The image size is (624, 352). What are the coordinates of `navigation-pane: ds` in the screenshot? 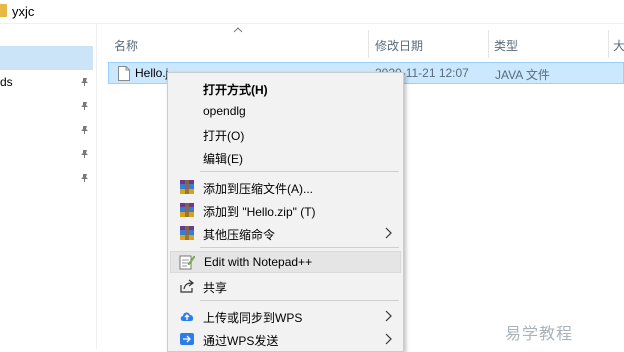 It's located at (48, 186).